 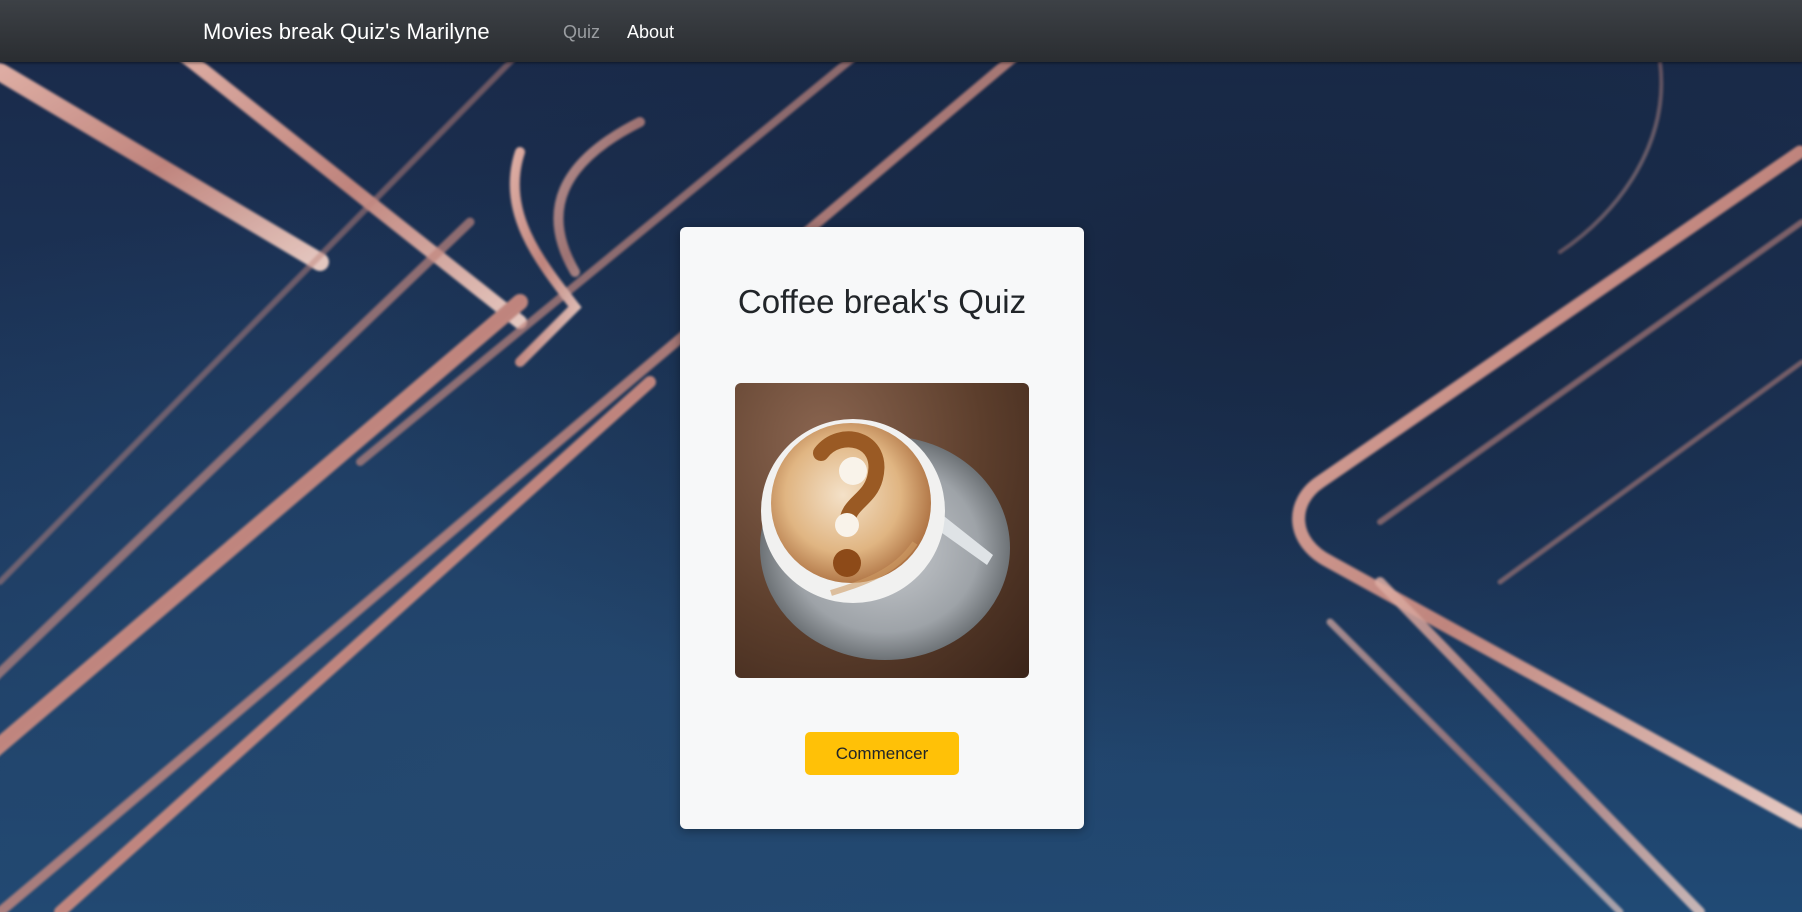 What do you see at coordinates (581, 32) in the screenshot?
I see `nav-link-quiz: Quiz` at bounding box center [581, 32].